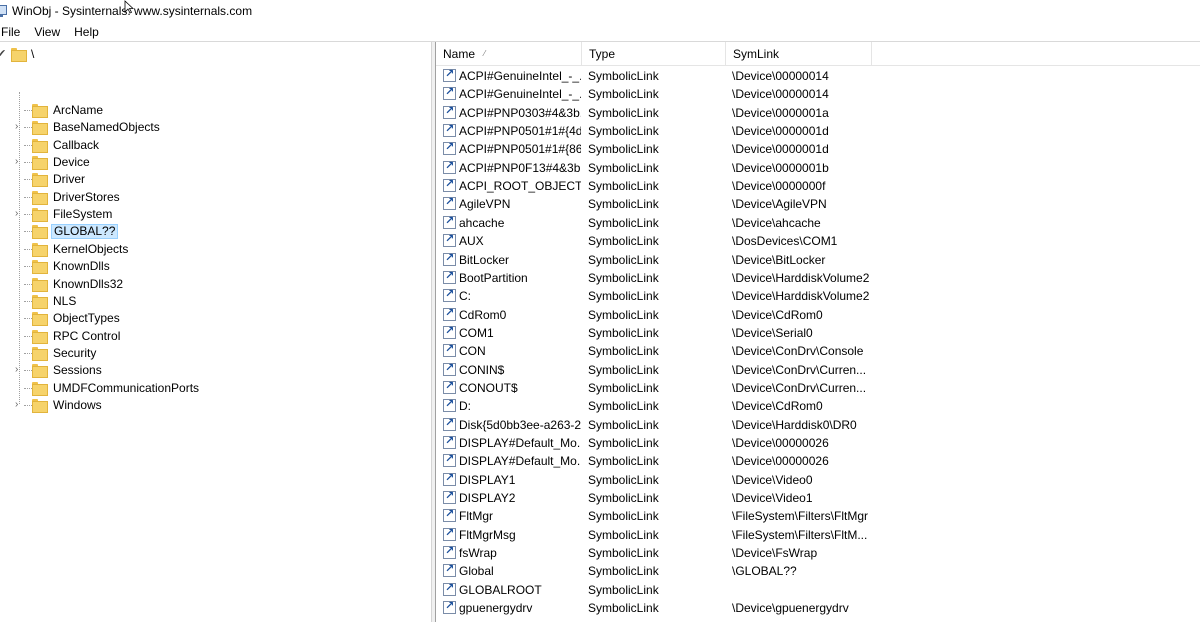 This screenshot has width=1200, height=622. I want to click on menu-file: File, so click(13, 32).